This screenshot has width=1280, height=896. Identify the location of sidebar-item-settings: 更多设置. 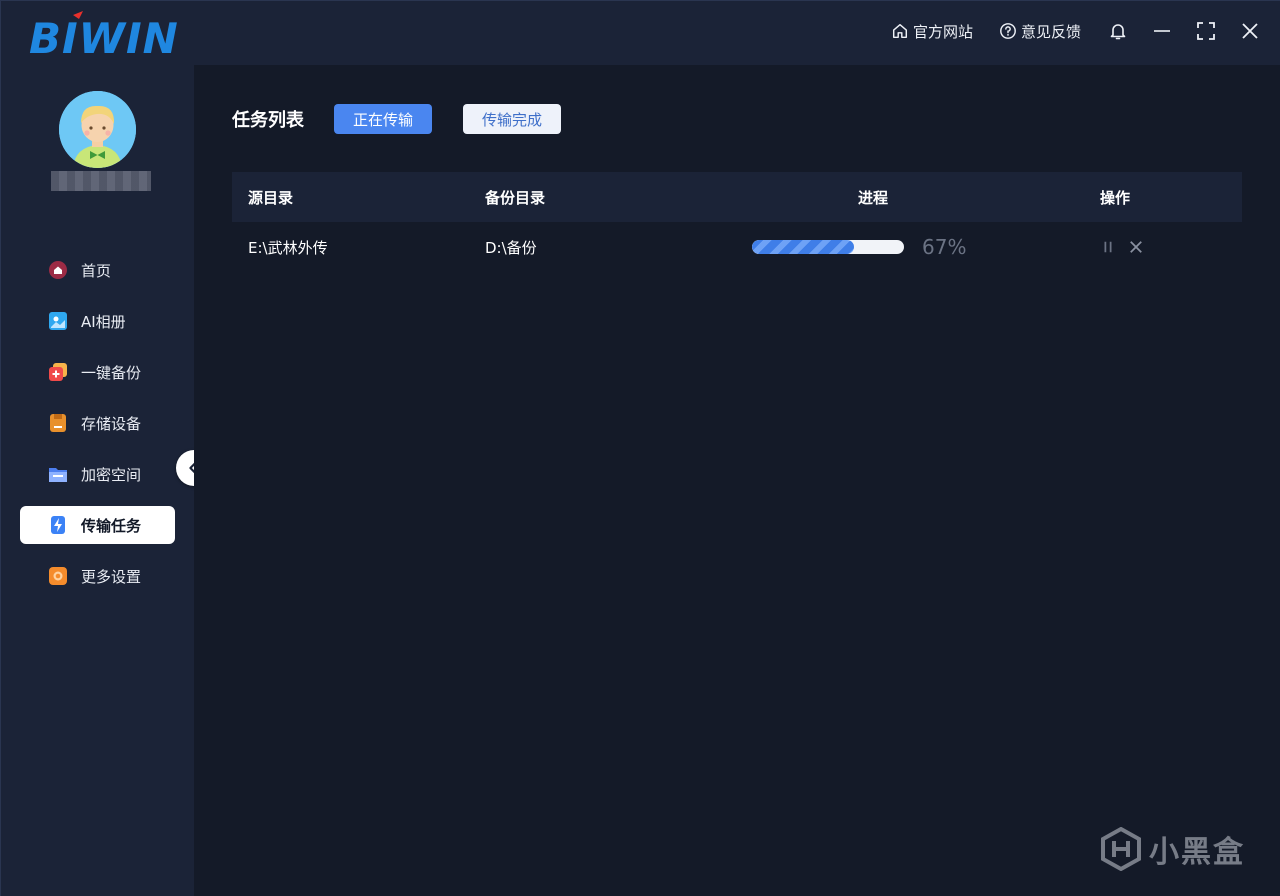
(97, 576).